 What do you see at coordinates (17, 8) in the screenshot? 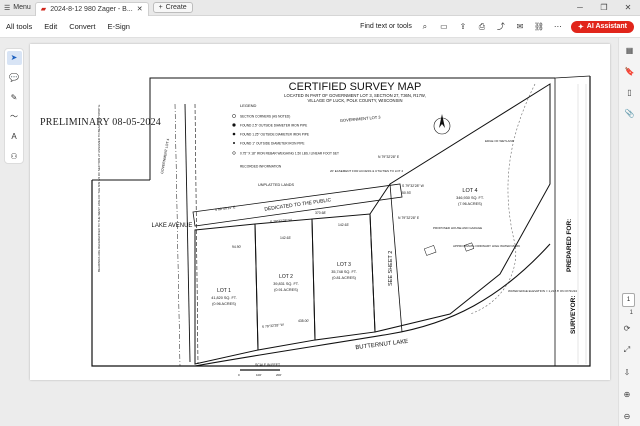
I see `menu-button: ☰ Menu` at bounding box center [17, 8].